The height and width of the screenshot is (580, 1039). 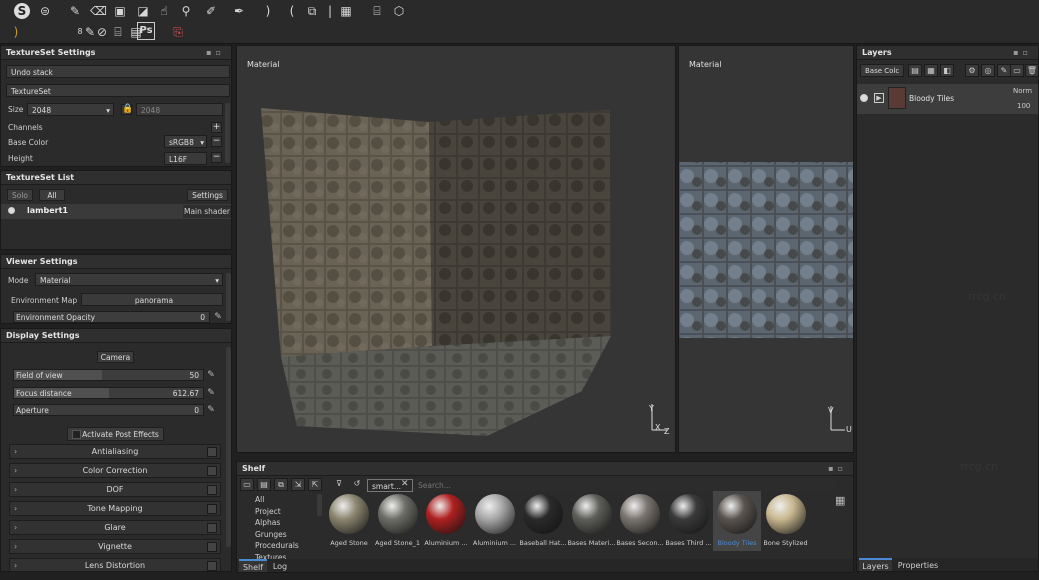 What do you see at coordinates (98, 11) in the screenshot?
I see `eraser-icon: ⌫` at bounding box center [98, 11].